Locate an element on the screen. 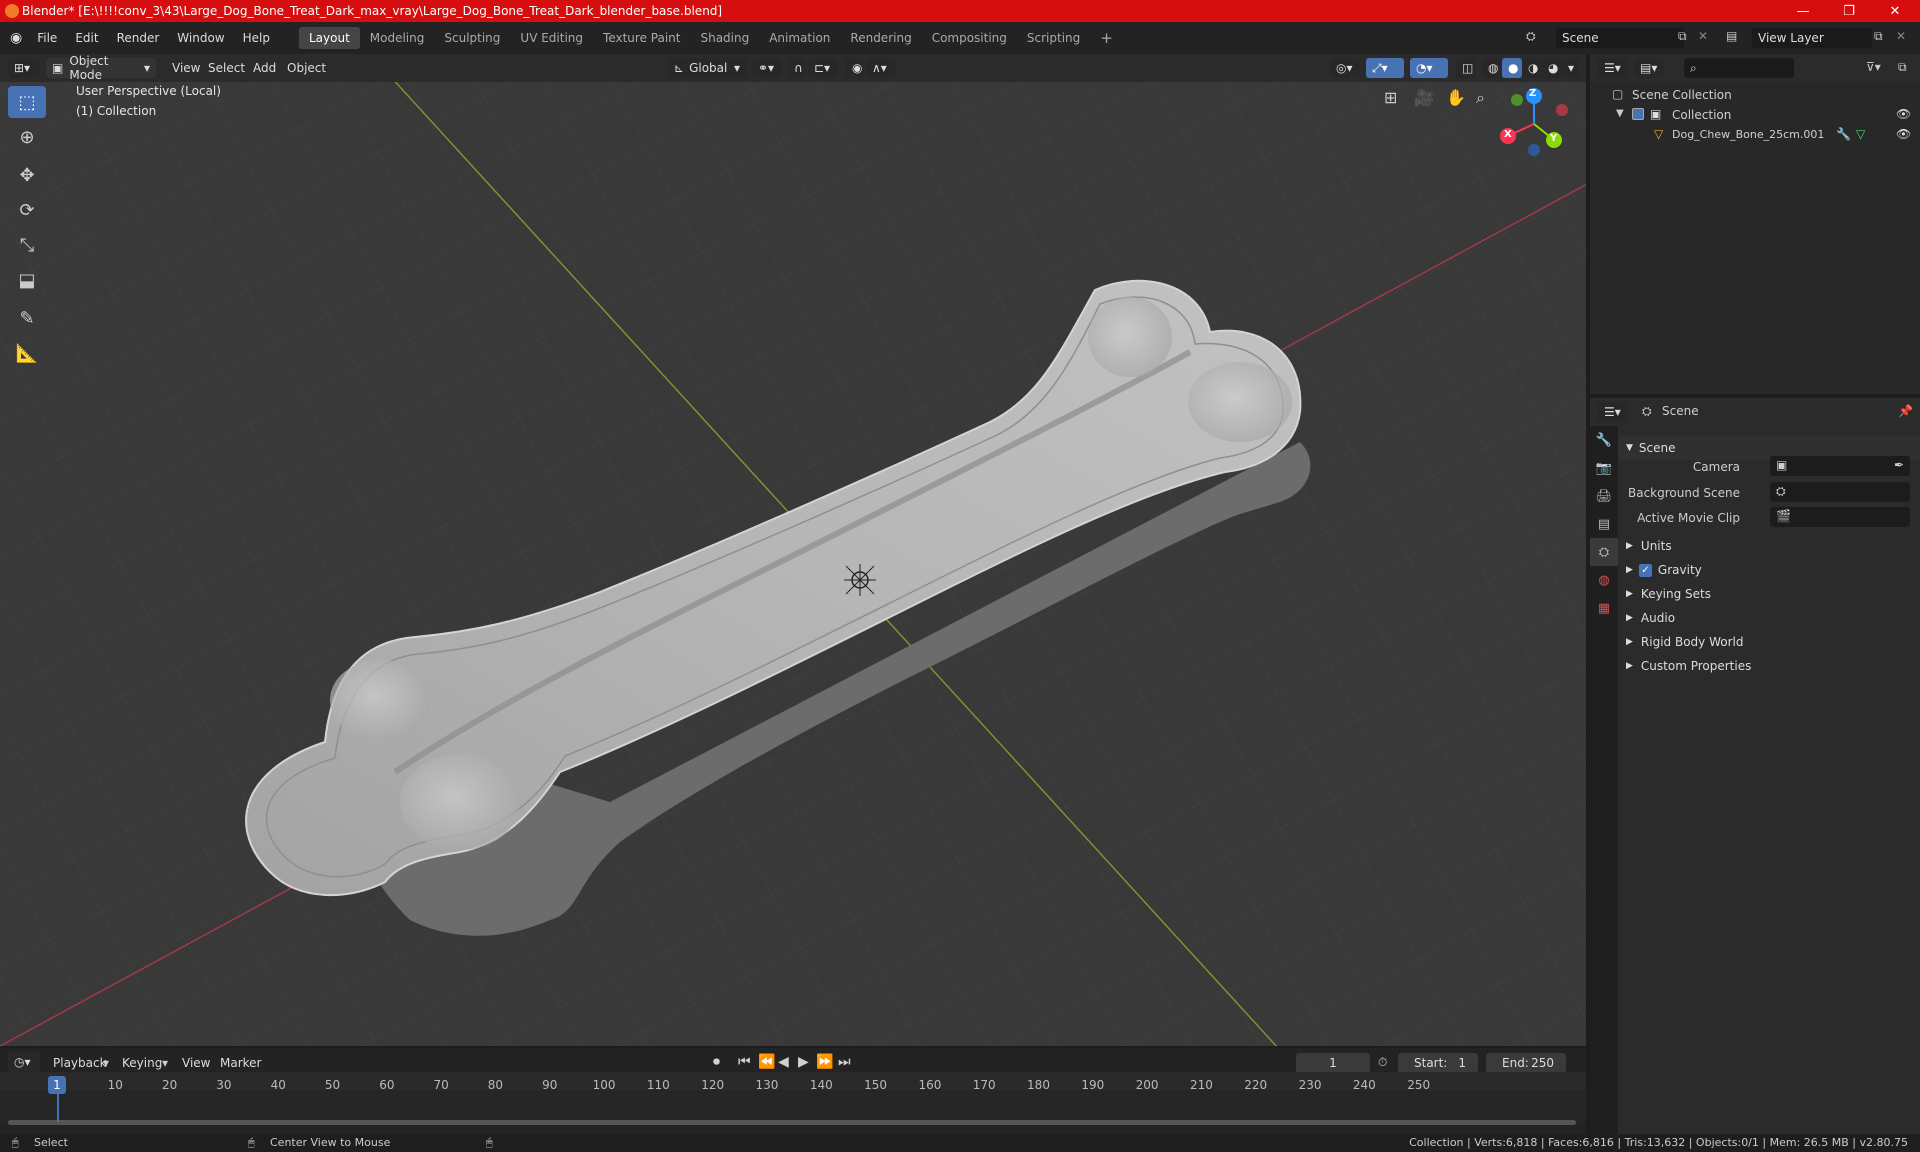  play-reverse-icon: ◀ is located at coordinates (783, 1062).